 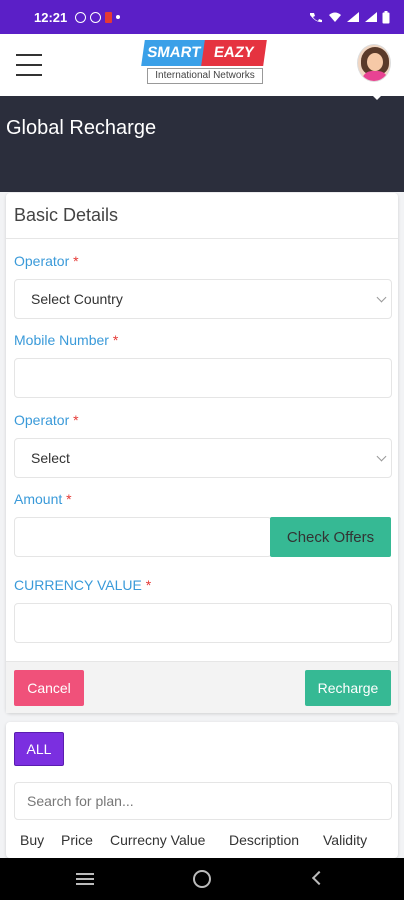 What do you see at coordinates (143, 537) in the screenshot?
I see `amount-input` at bounding box center [143, 537].